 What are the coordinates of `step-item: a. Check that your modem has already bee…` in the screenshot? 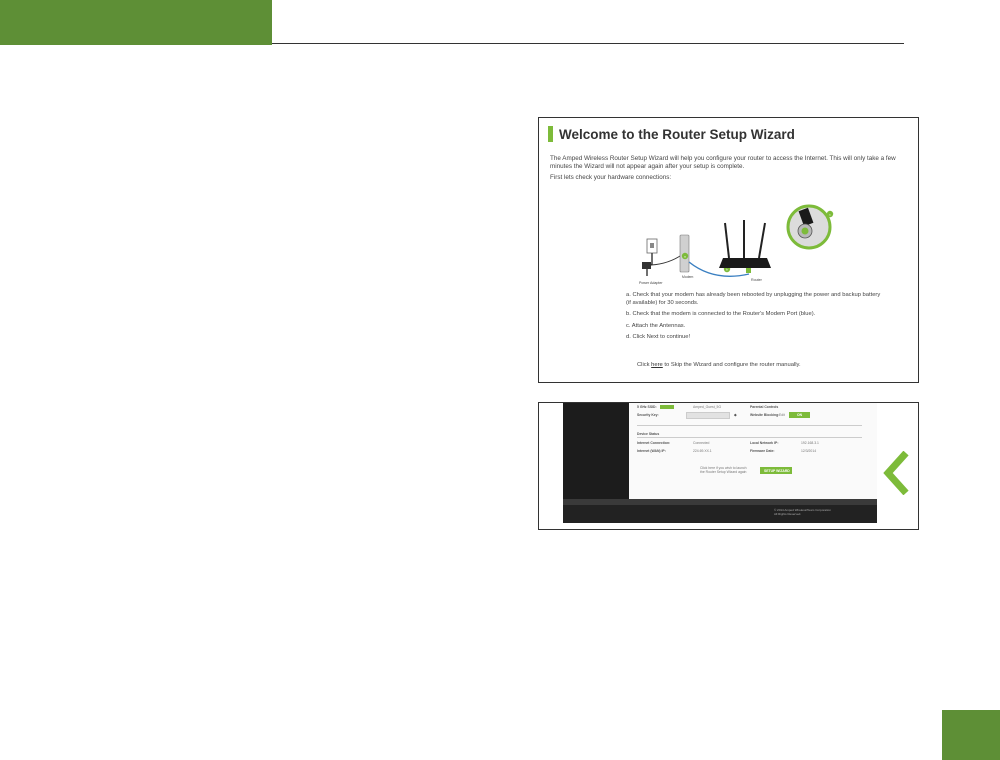 It's located at (753, 299).